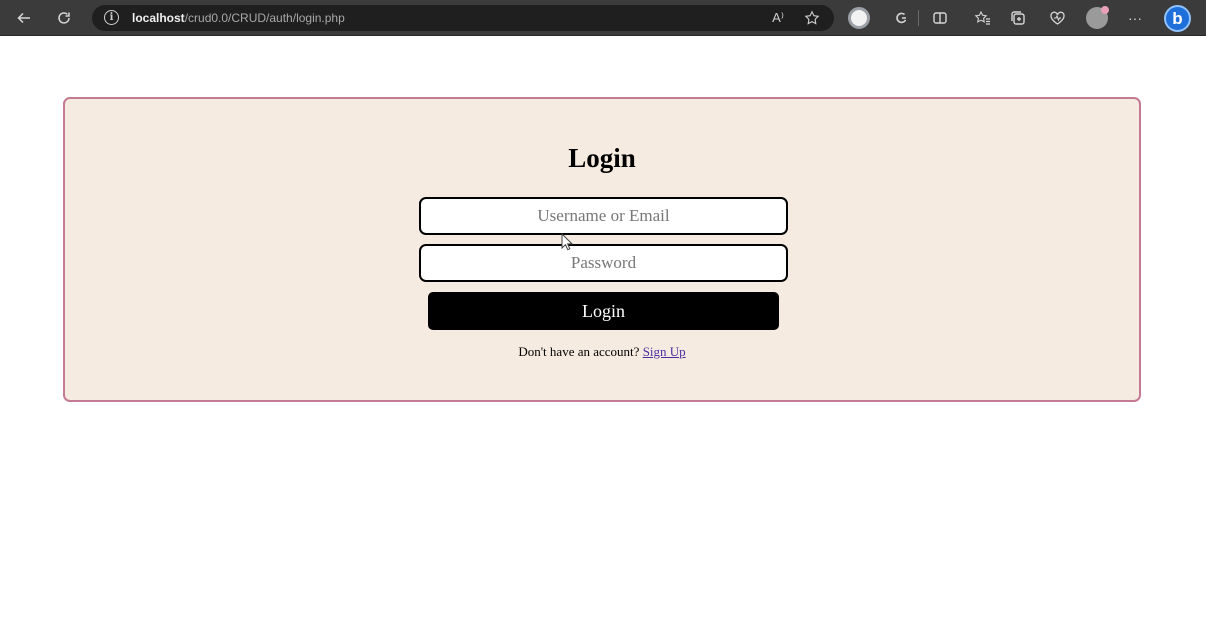 This screenshot has width=1206, height=622. I want to click on signup-prompt-text: Don't have an account?, so click(579, 351).